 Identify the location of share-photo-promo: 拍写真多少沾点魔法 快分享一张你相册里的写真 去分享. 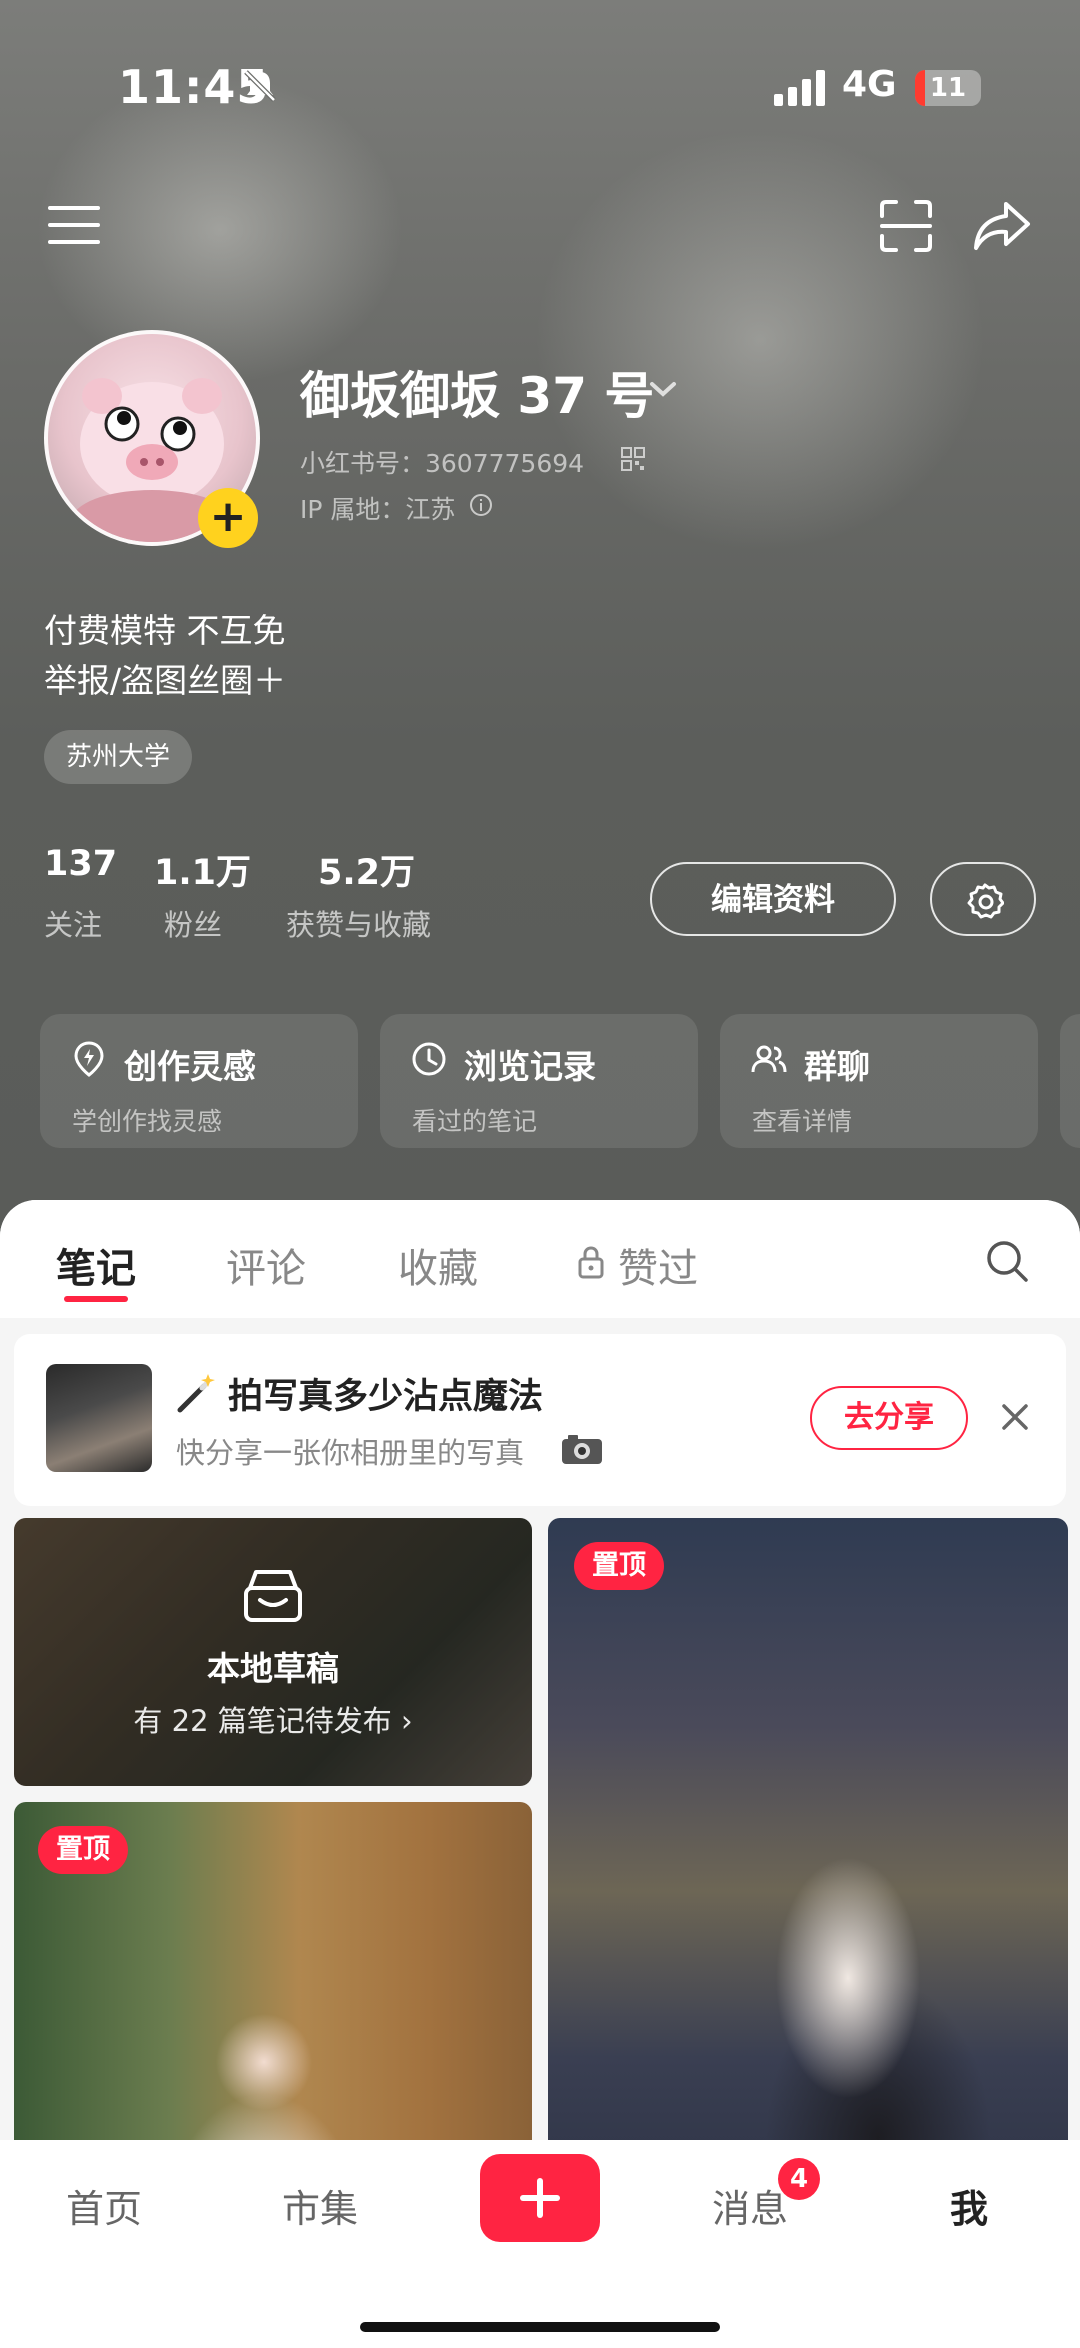
(540, 1420).